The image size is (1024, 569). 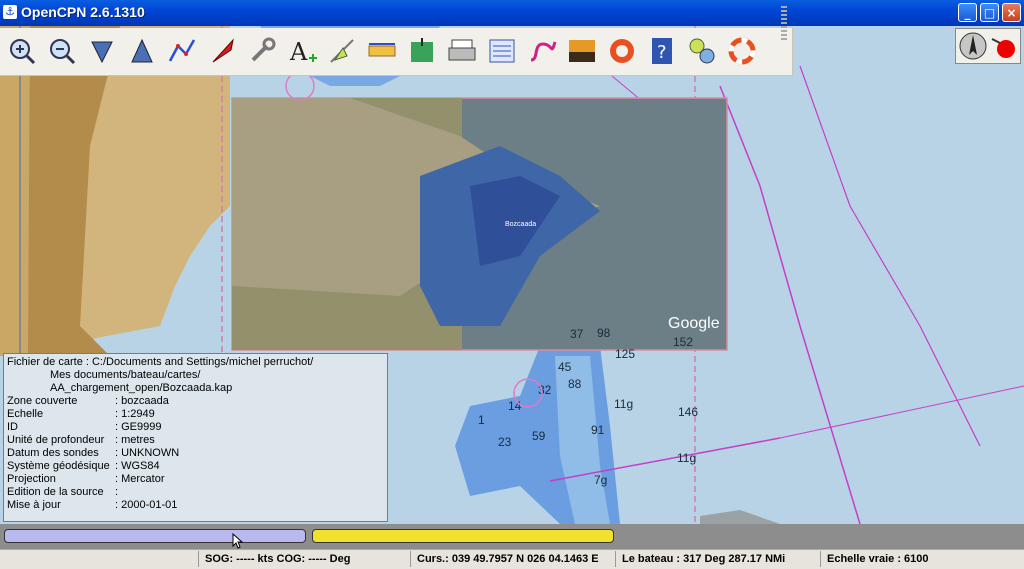 I want to click on track-icon, so click(x=542, y=51).